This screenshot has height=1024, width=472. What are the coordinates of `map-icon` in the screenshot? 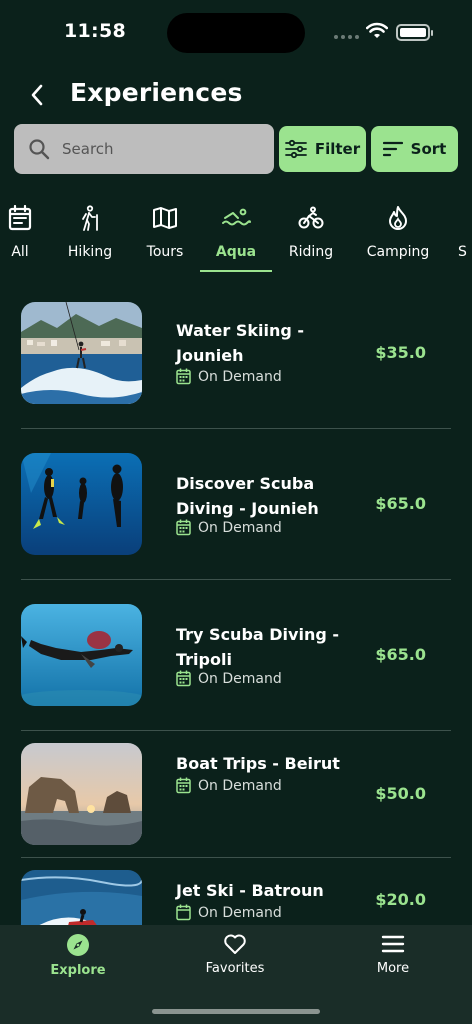 It's located at (165, 218).